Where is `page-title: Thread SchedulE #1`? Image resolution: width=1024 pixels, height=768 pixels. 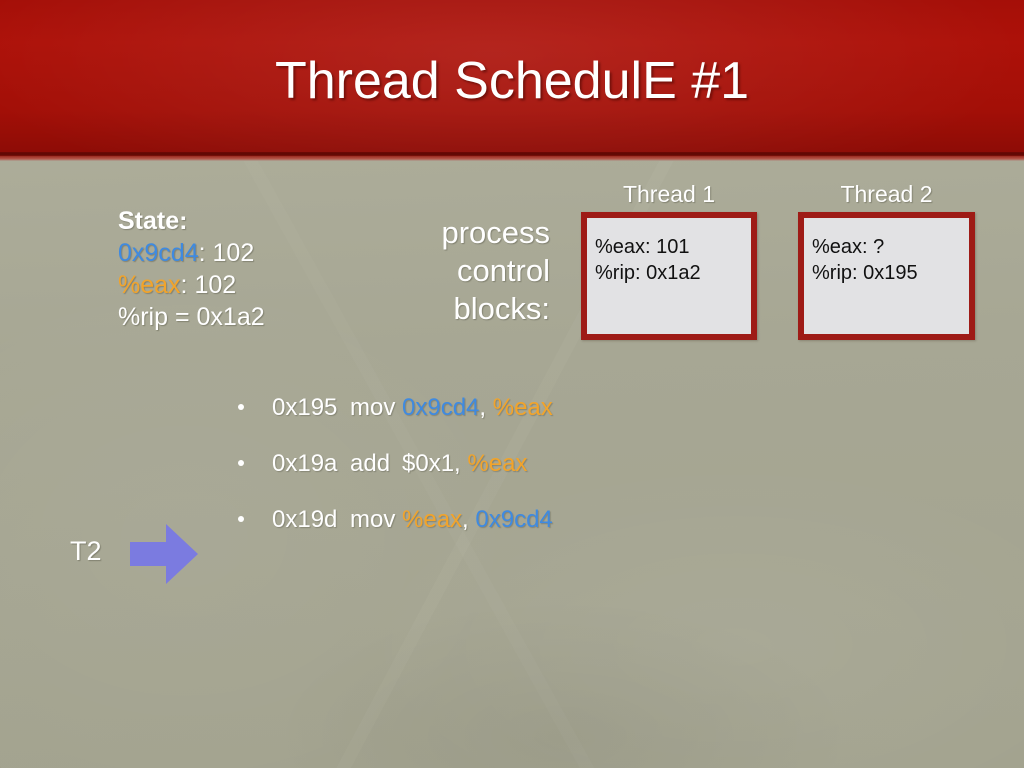
page-title: Thread SchedulE #1 is located at coordinates (512, 81).